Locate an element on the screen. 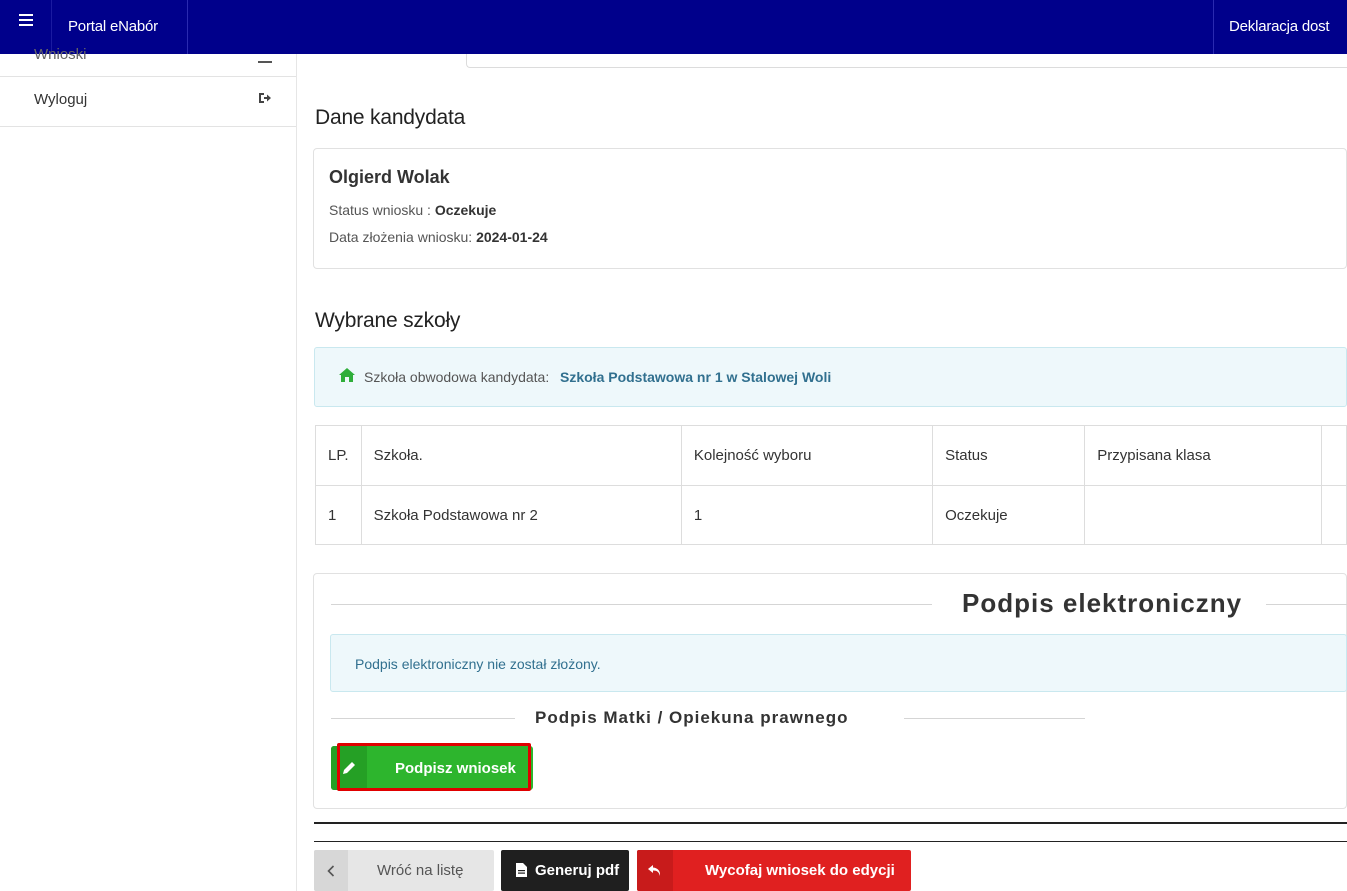 Image resolution: width=1347 pixels, height=891 pixels. withdraw-application-button: Wycofaj wniosek do edycji is located at coordinates (774, 870).